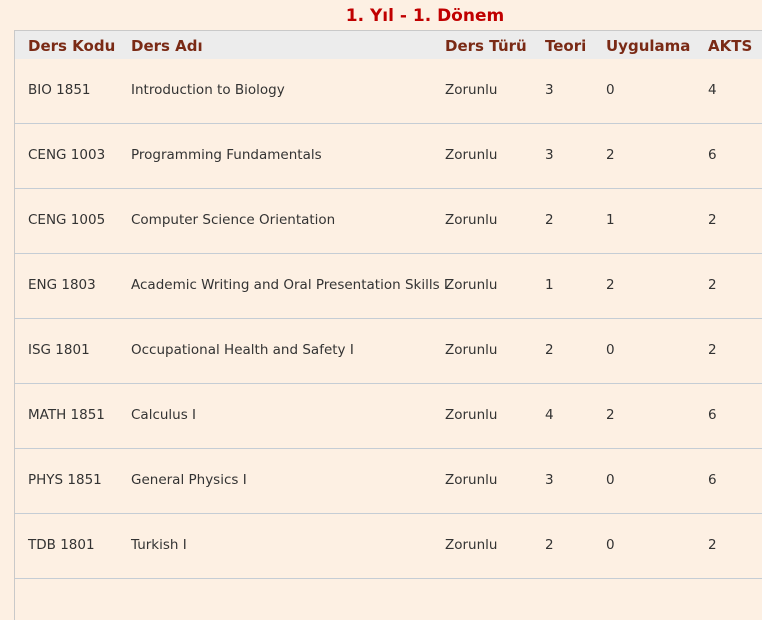 This screenshot has height=620, width=762. I want to click on column-header-course-code: Ders Kodu, so click(72, 46).